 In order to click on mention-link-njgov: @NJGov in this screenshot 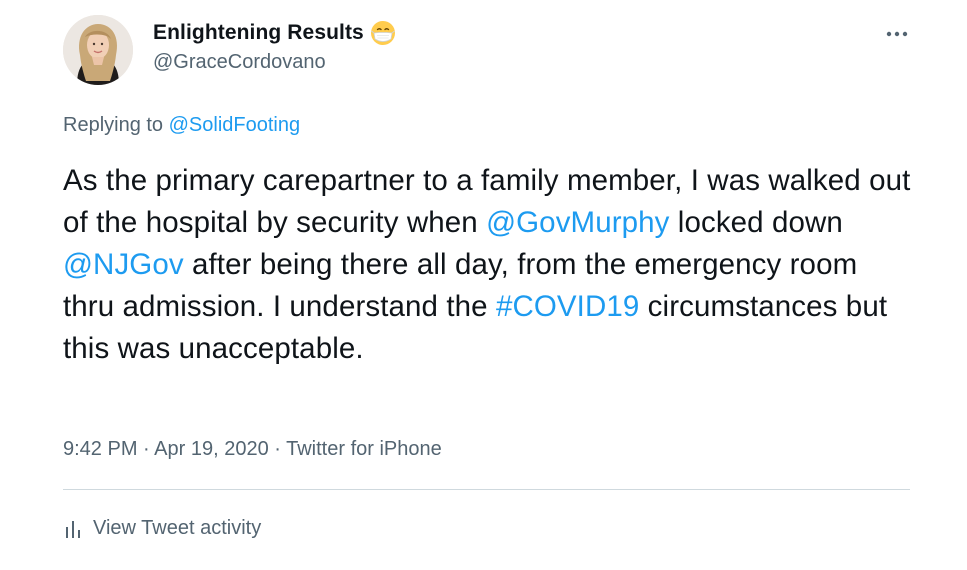, I will do `click(123, 264)`.